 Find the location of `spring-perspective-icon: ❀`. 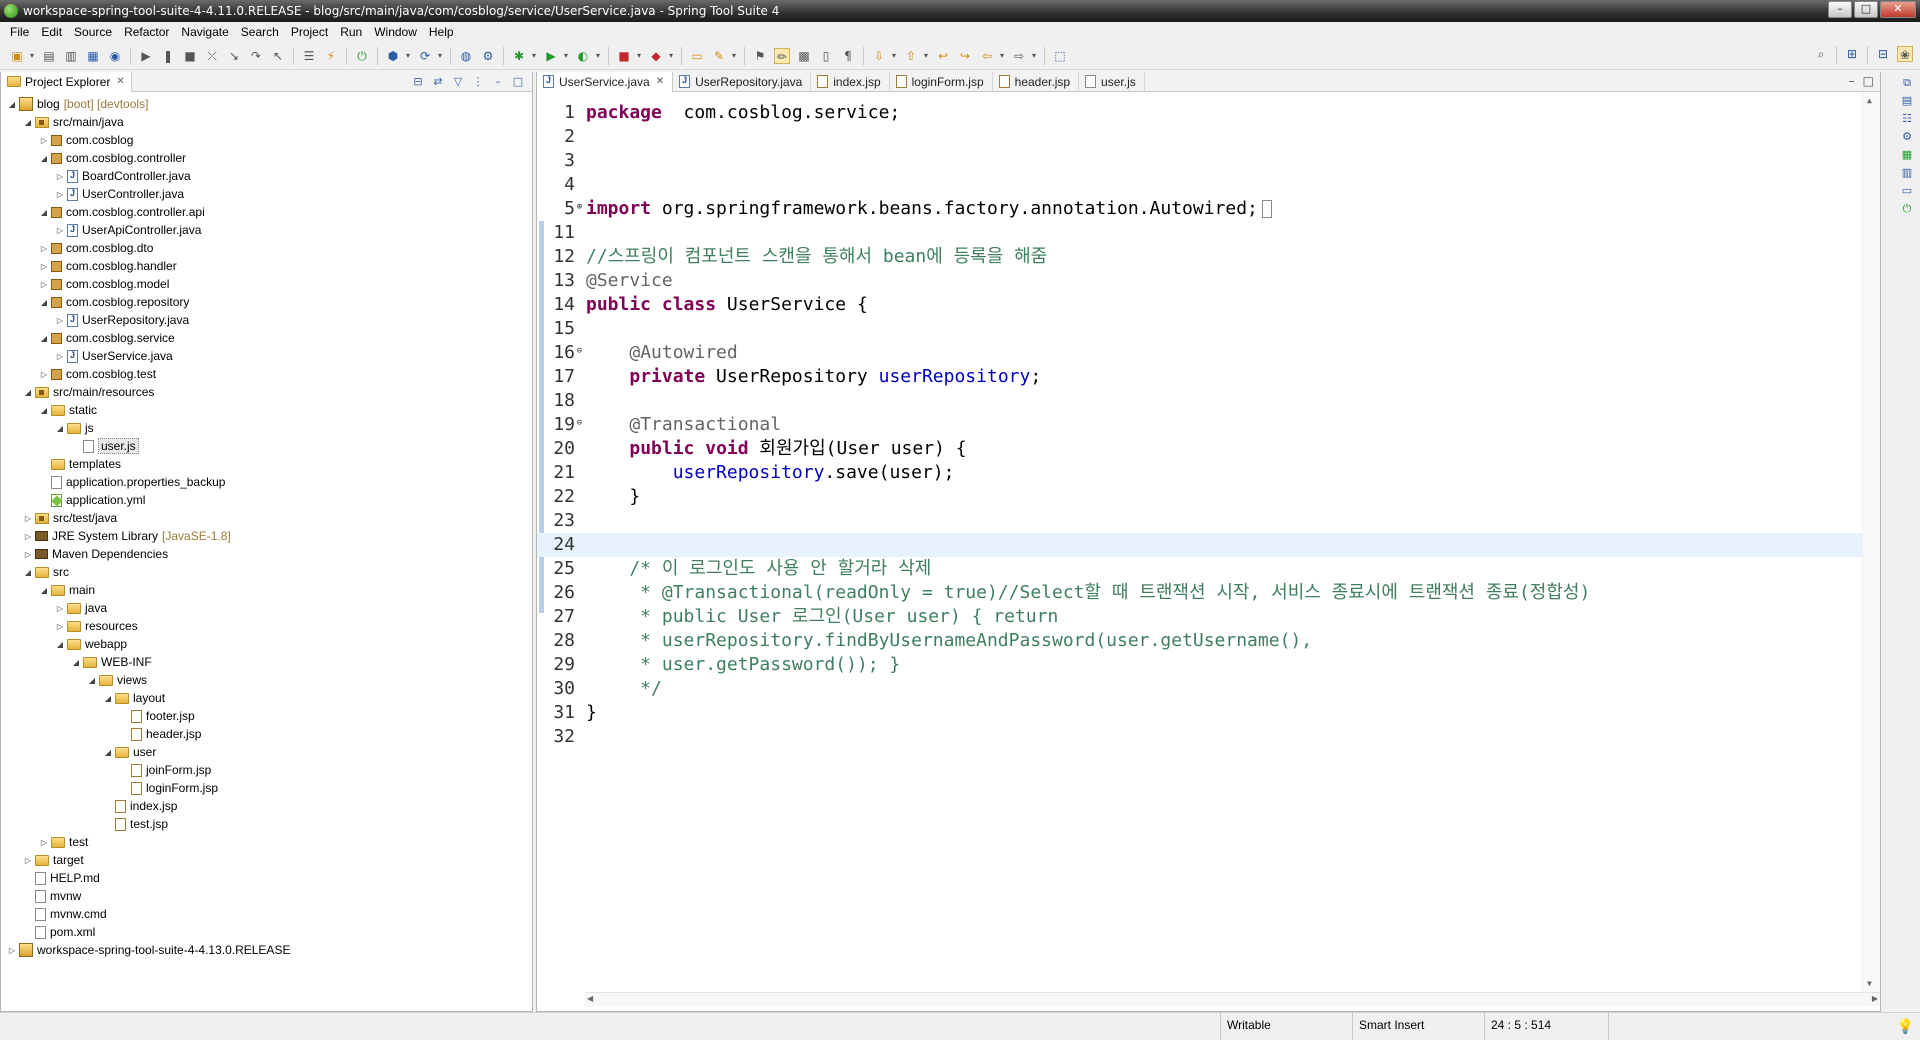

spring-perspective-icon: ❀ is located at coordinates (1905, 54).